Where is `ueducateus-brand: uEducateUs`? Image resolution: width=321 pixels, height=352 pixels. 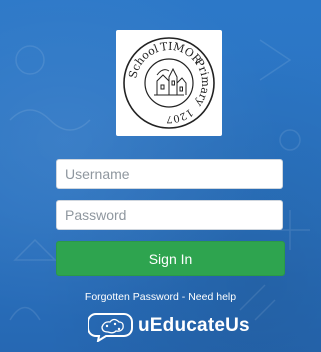 ueducateus-brand: uEducateUs is located at coordinates (169, 326).